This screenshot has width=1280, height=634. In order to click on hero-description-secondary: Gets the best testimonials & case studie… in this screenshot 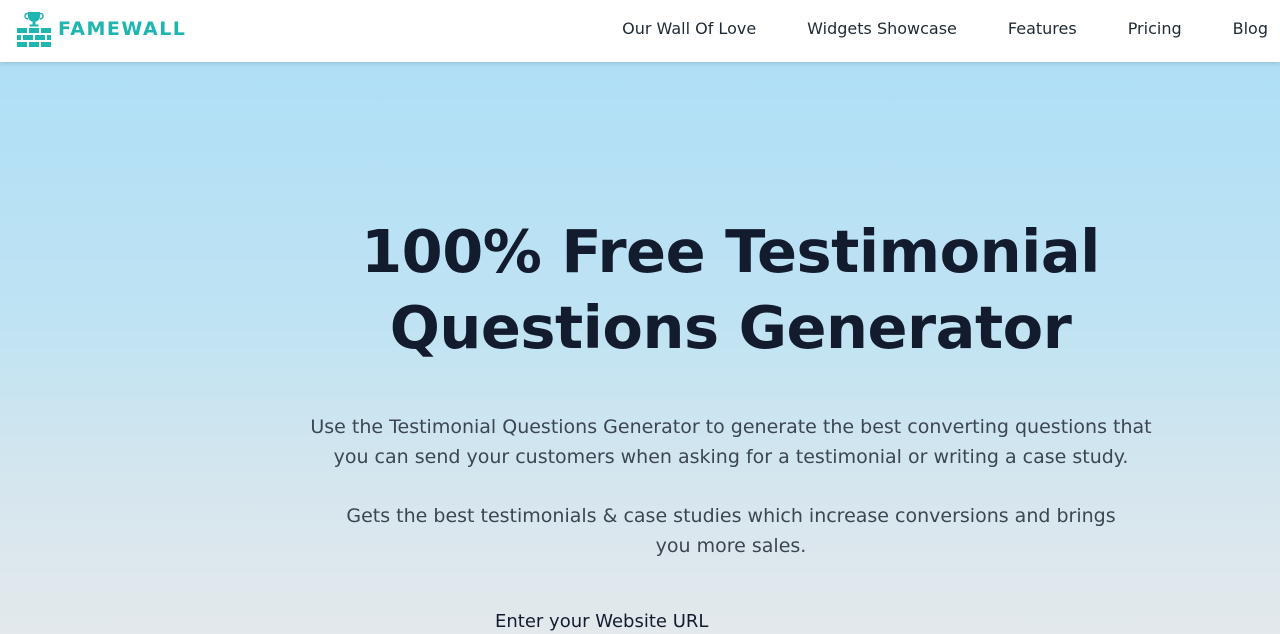, I will do `click(731, 531)`.